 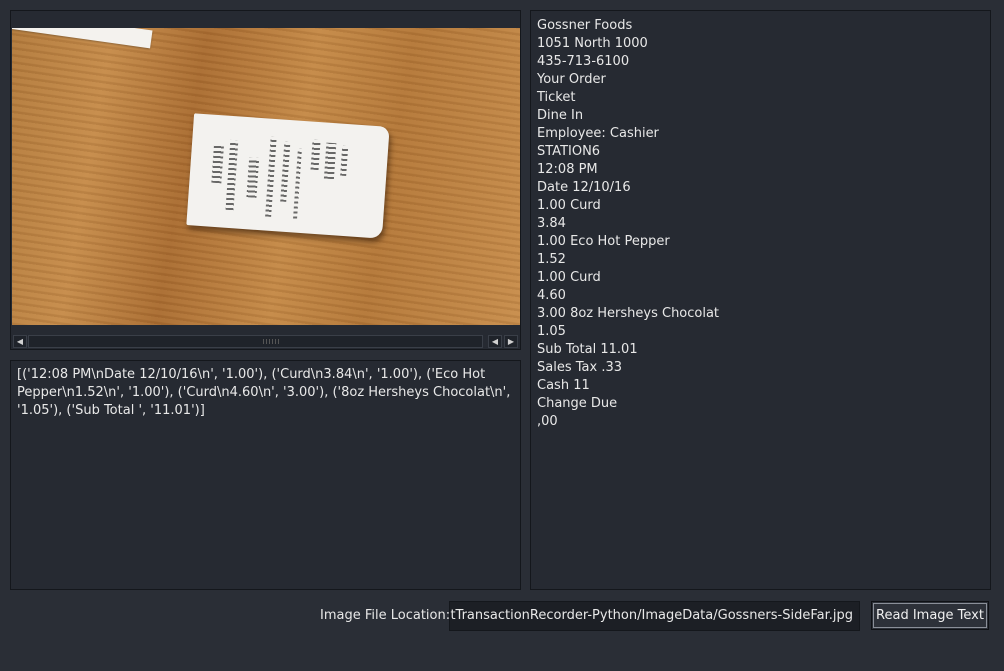 What do you see at coordinates (598, 133) in the screenshot?
I see `ocr-line: Employee: Cashier` at bounding box center [598, 133].